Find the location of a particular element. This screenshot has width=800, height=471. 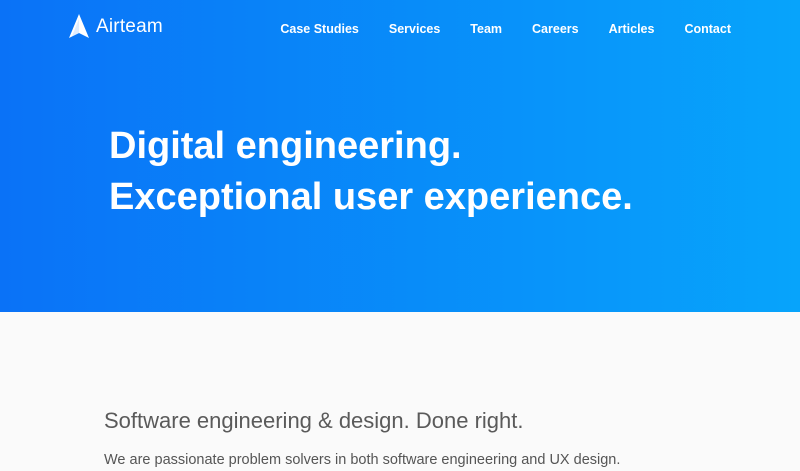

nav-item-case-studies: Case Studies is located at coordinates (319, 29).